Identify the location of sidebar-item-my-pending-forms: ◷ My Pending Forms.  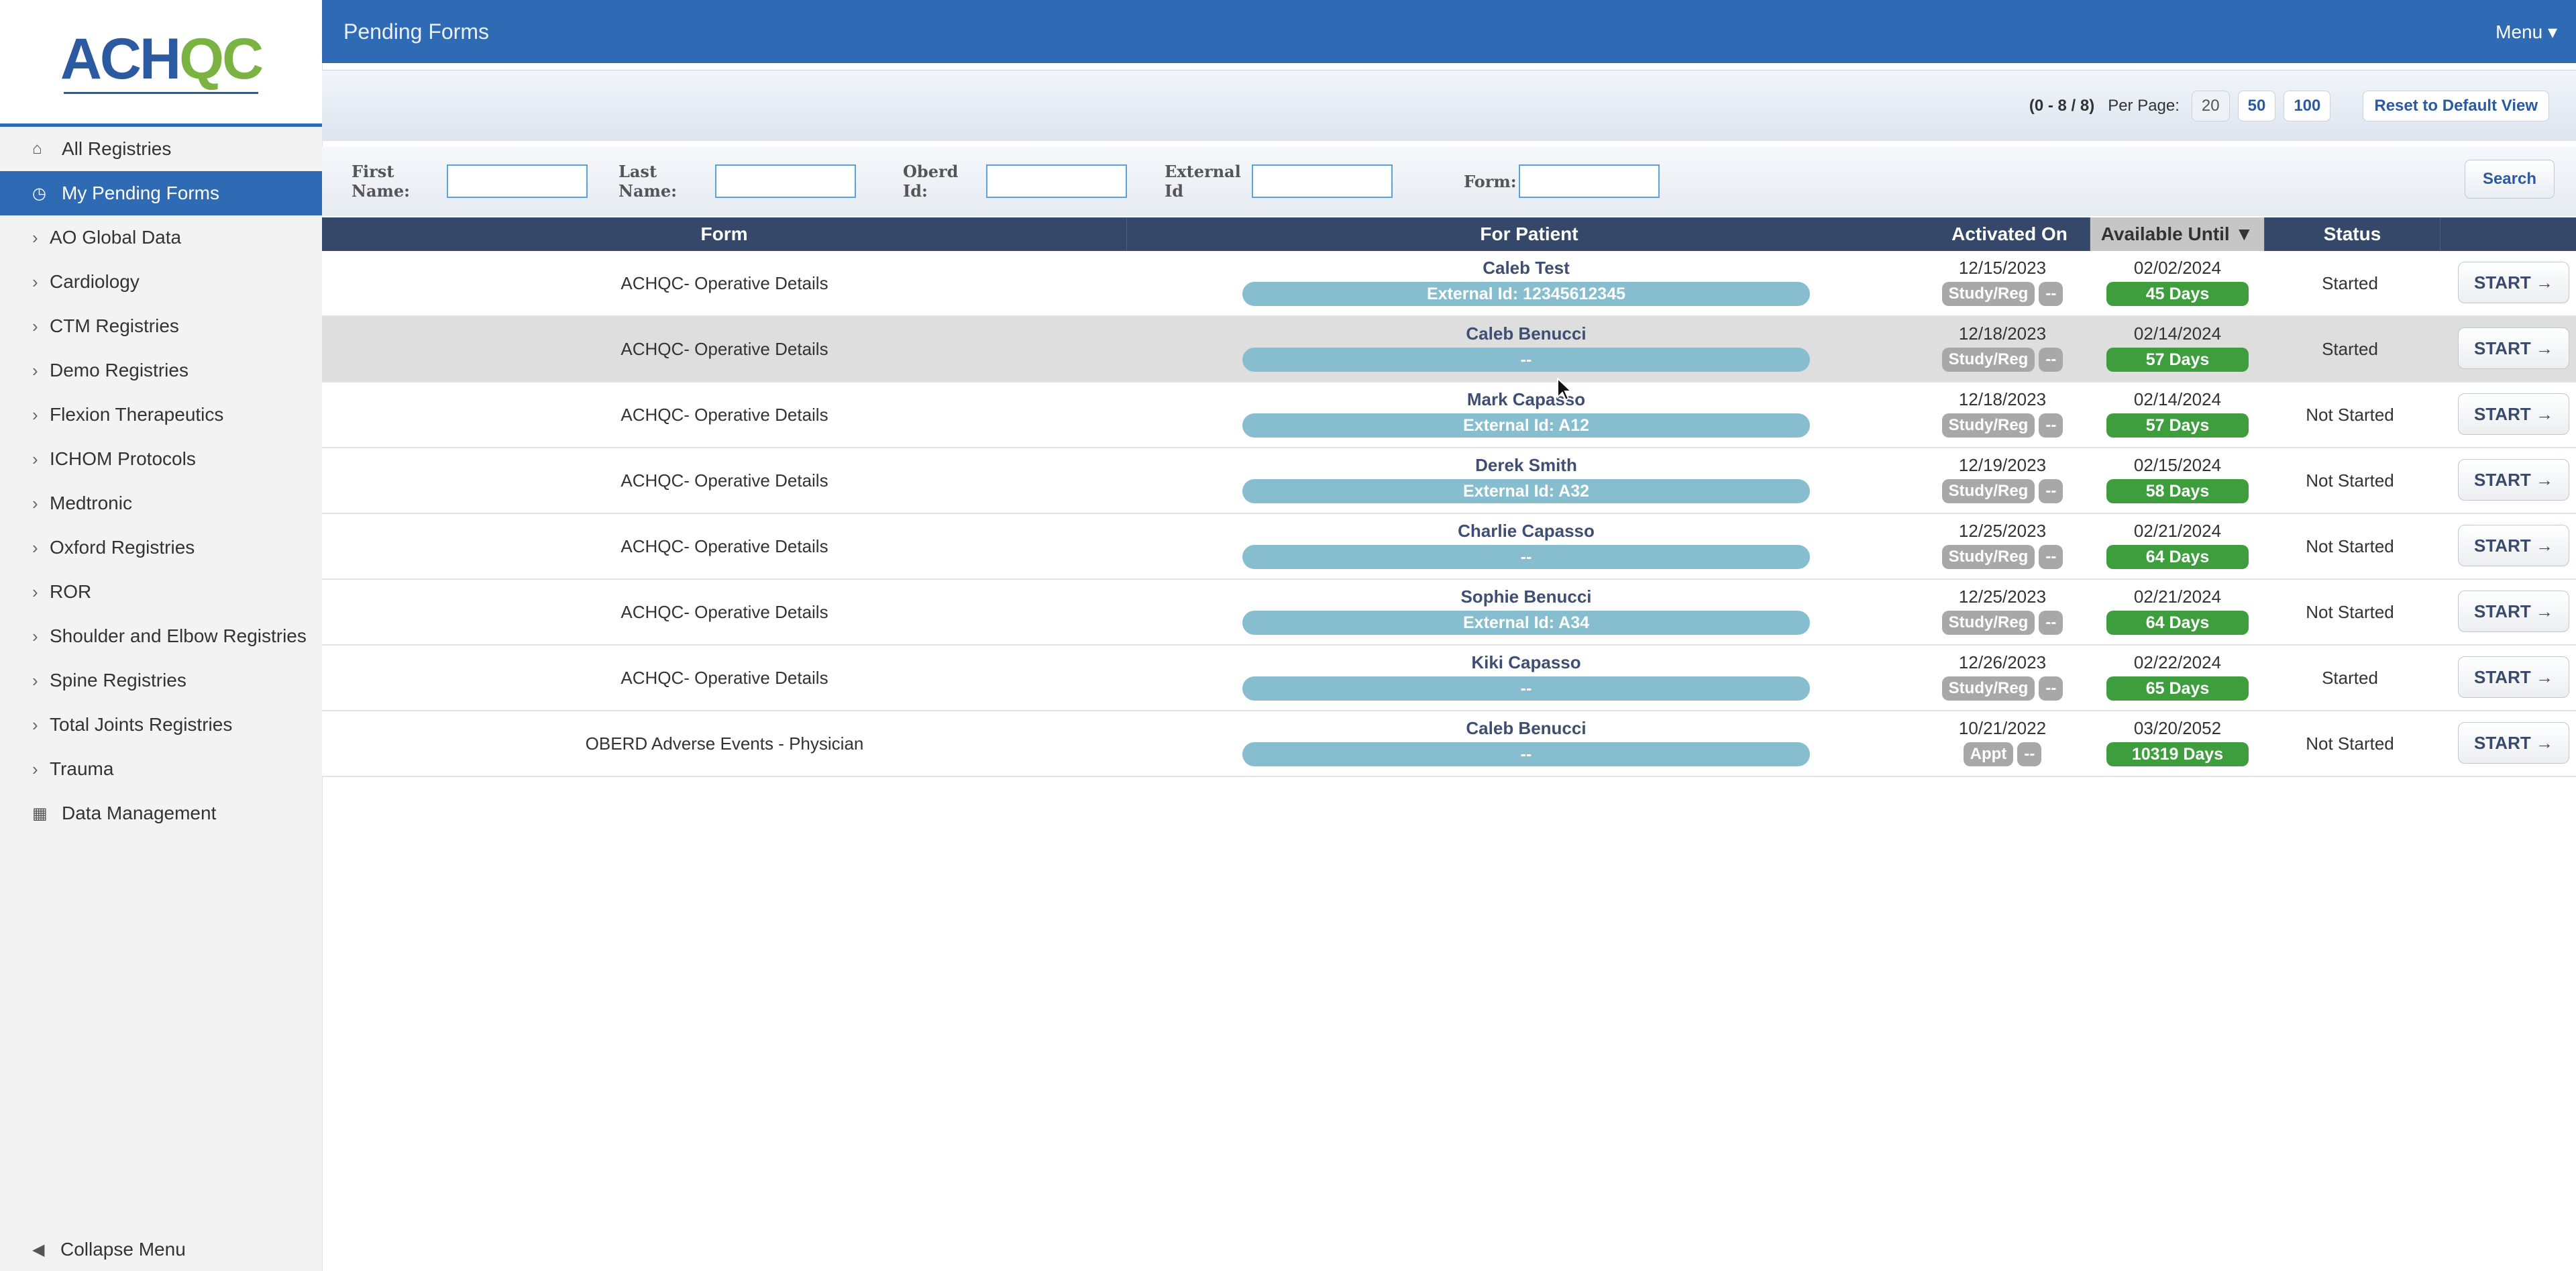
(161, 193).